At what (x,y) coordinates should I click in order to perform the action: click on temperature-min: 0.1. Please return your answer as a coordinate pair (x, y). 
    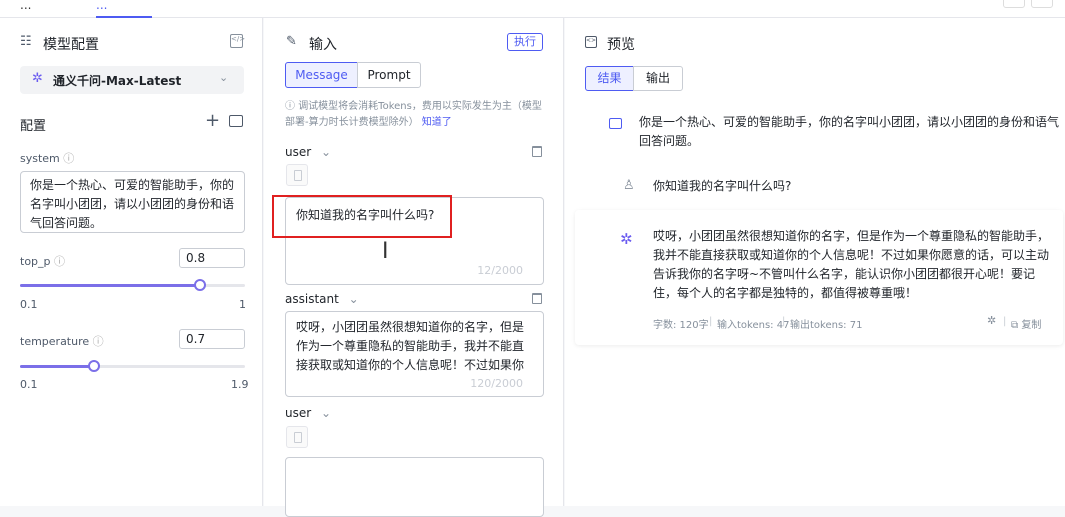
    Looking at the image, I should click on (29, 384).